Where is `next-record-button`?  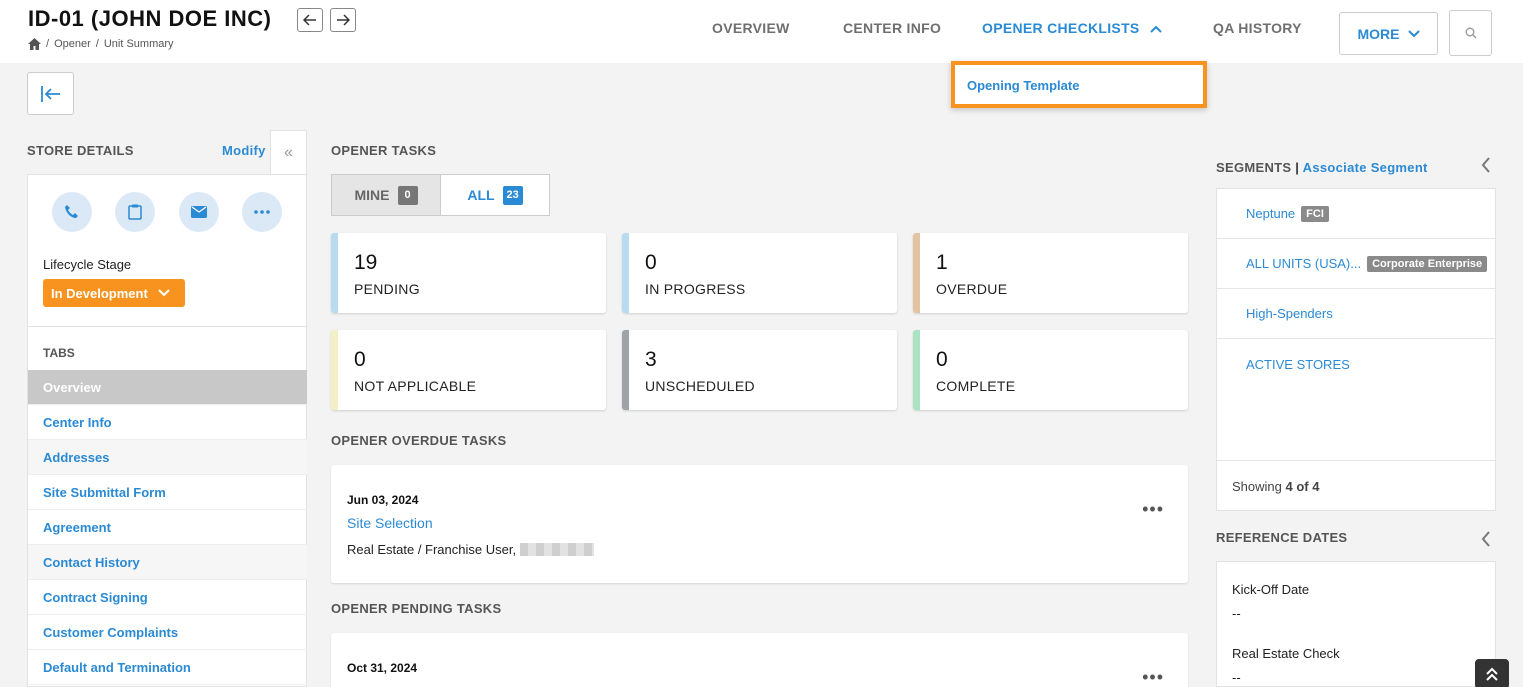 next-record-button is located at coordinates (343, 20).